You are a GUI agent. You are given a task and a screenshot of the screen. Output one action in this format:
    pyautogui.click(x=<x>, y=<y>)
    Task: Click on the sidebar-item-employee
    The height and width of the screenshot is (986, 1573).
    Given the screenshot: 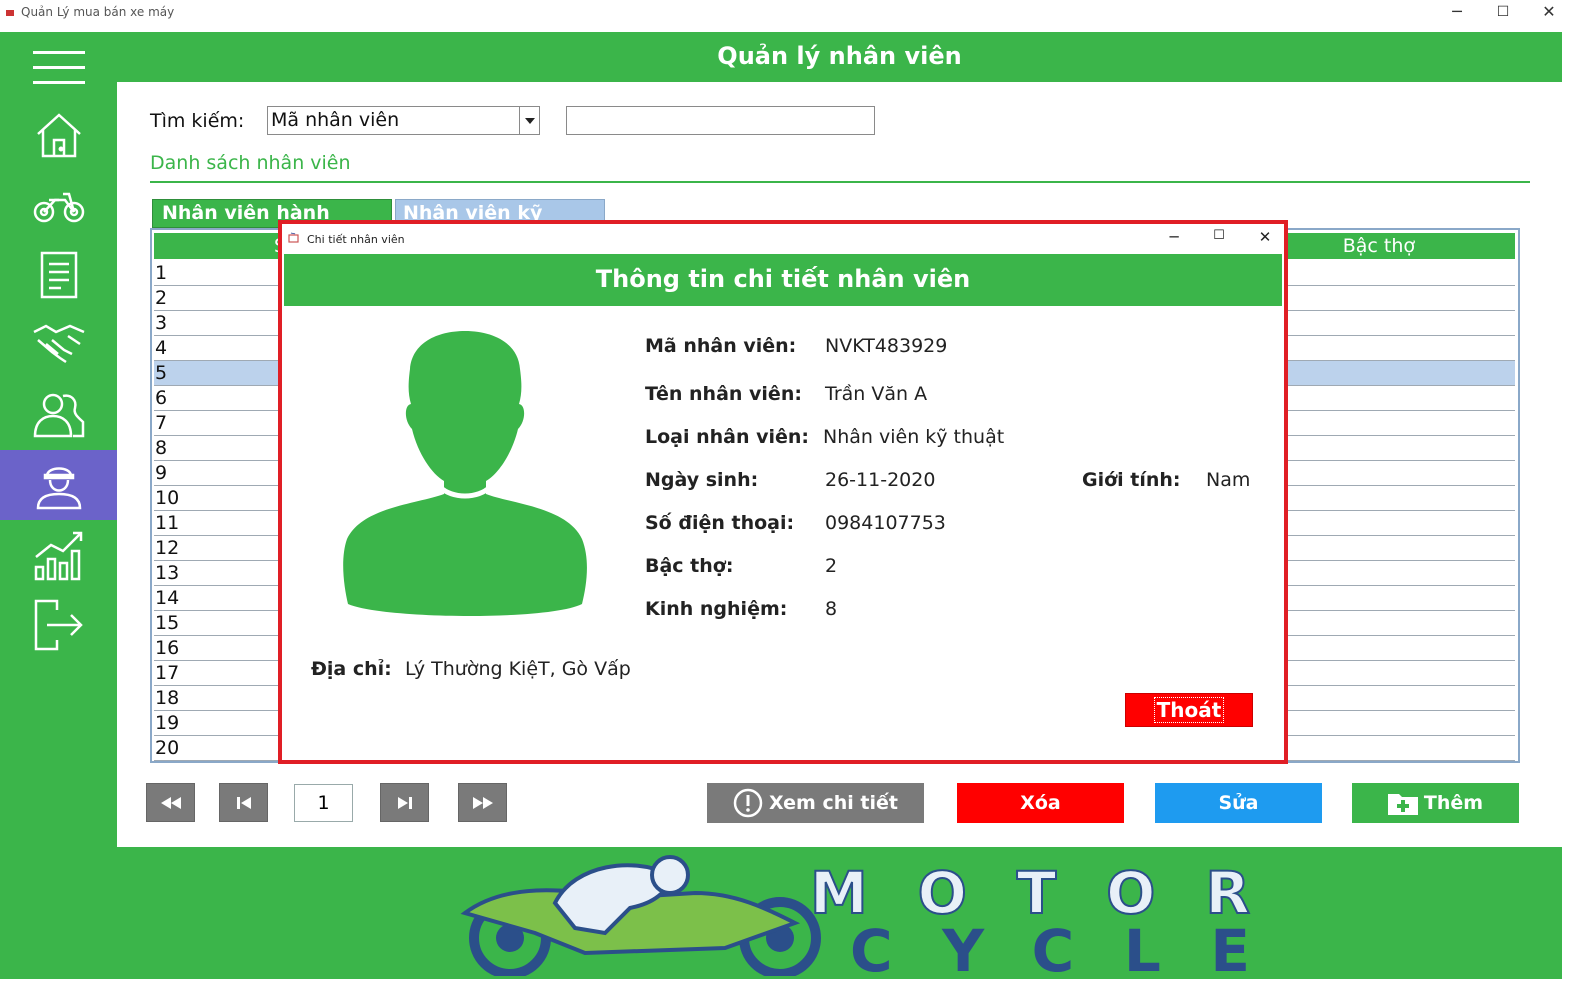 What is the action you would take?
    pyautogui.click(x=58, y=485)
    